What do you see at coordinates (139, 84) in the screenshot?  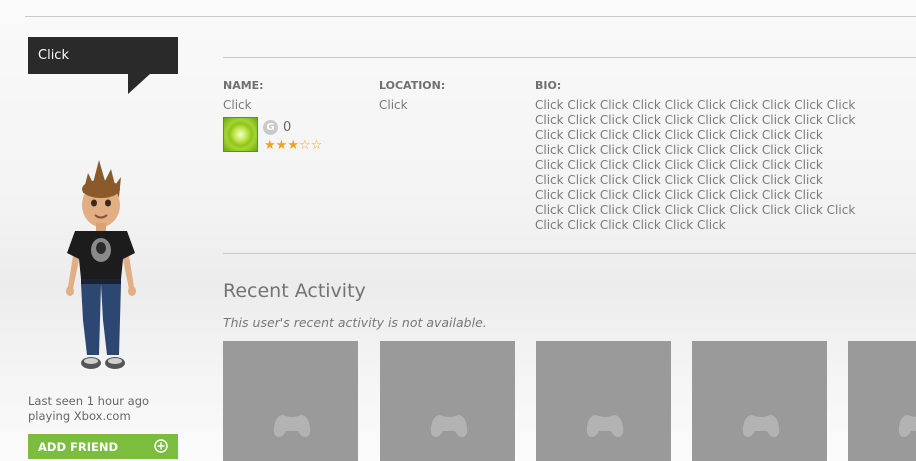 I see `status-bubble-tail` at bounding box center [139, 84].